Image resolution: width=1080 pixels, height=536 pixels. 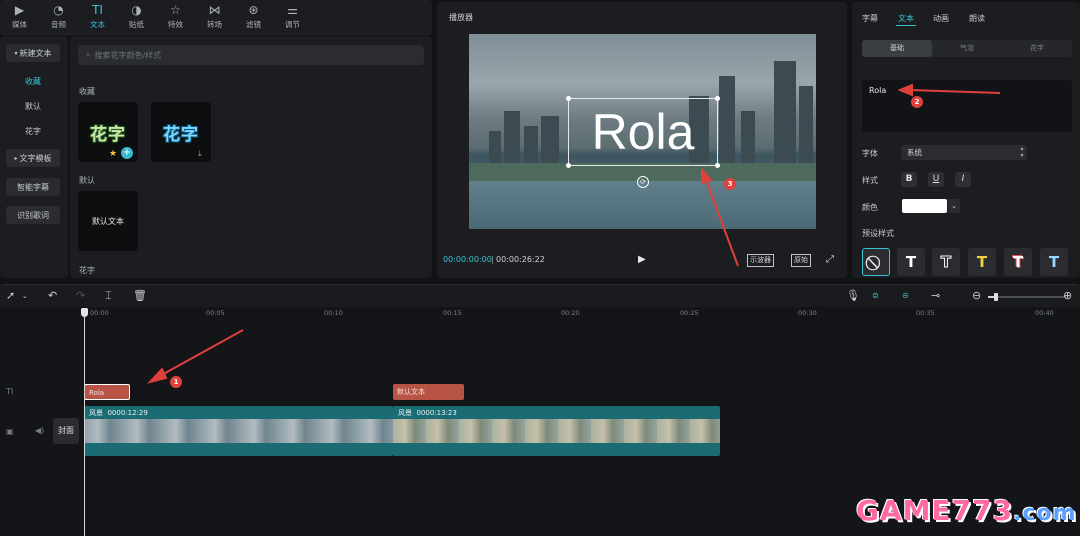 I want to click on toolbar-text: TI 文本, so click(x=97, y=17).